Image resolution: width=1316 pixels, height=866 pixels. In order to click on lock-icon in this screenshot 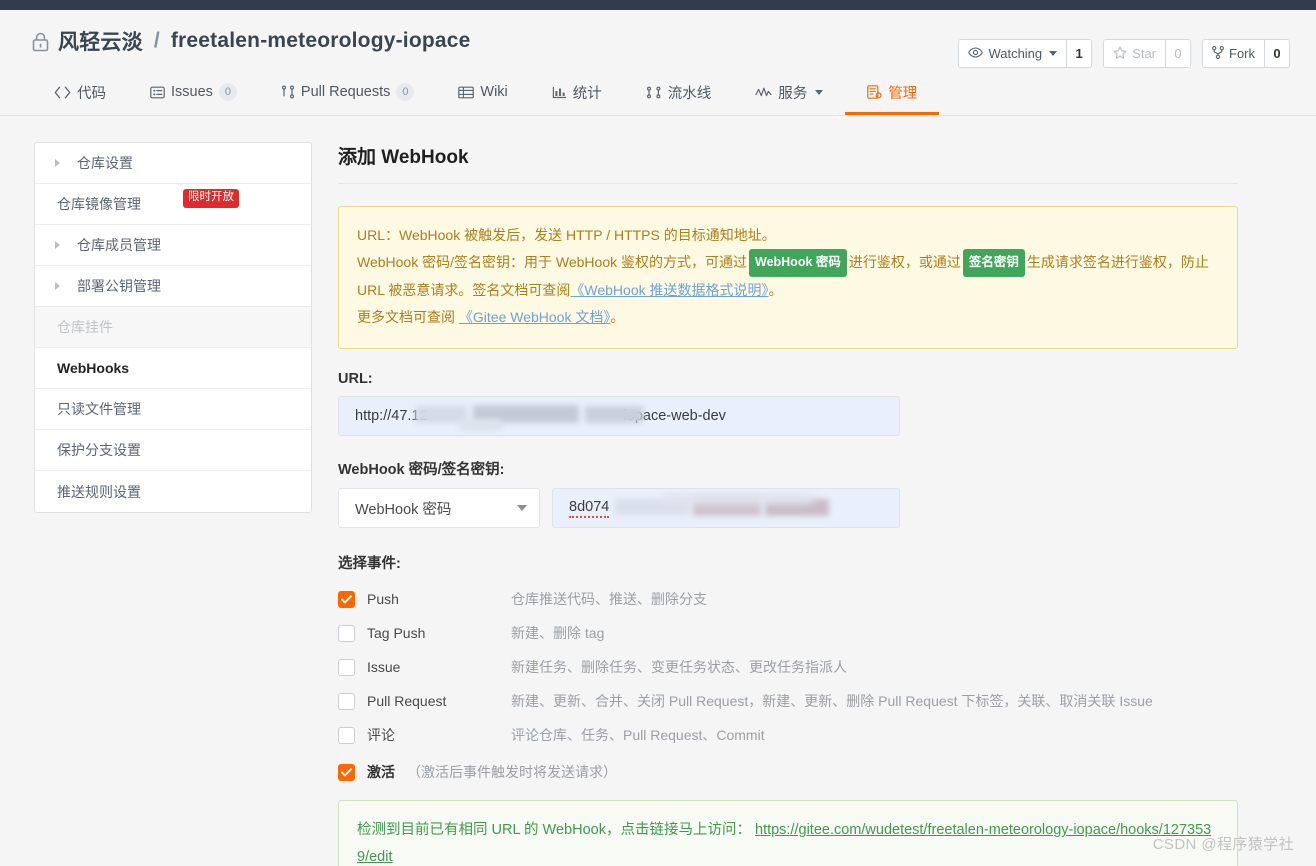, I will do `click(40, 42)`.